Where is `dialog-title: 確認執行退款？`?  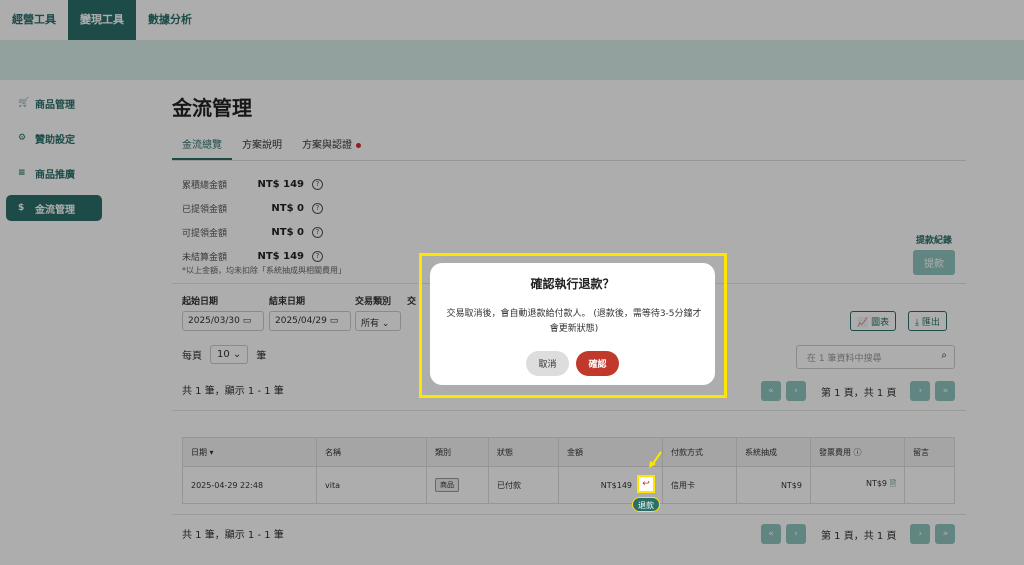 dialog-title: 確認執行退款？ is located at coordinates (572, 284).